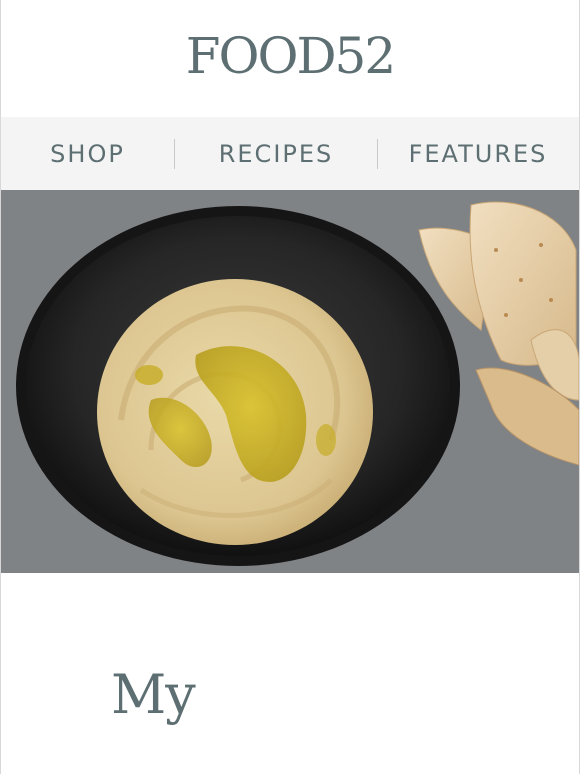 This screenshot has height=774, width=580. I want to click on main-nav: SHOP RECIPES FEATURES, so click(290, 153).